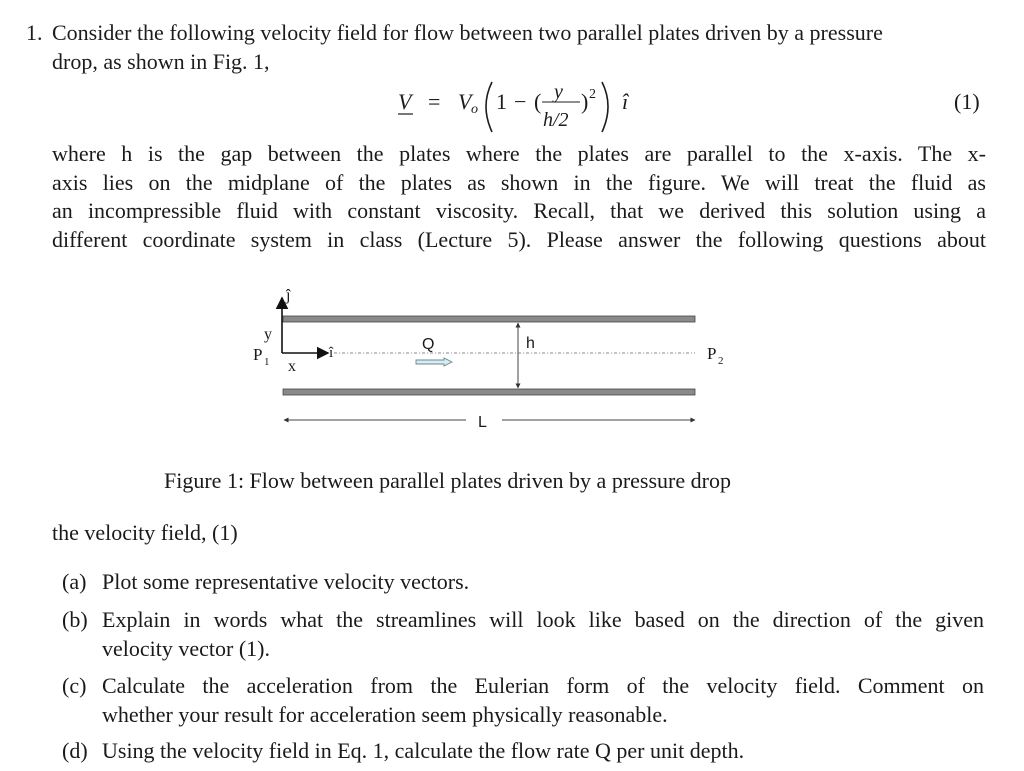  Describe the element at coordinates (257, 354) in the screenshot. I see `p1-label: P` at that location.